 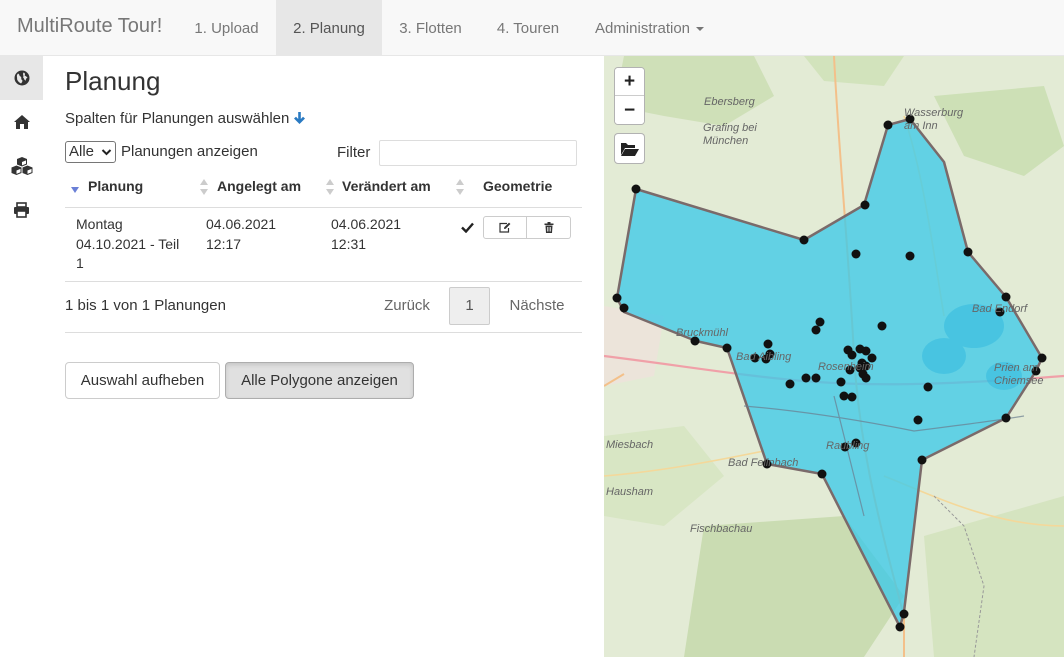 I want to click on sidebar-item-fleets, so click(x=21, y=166).